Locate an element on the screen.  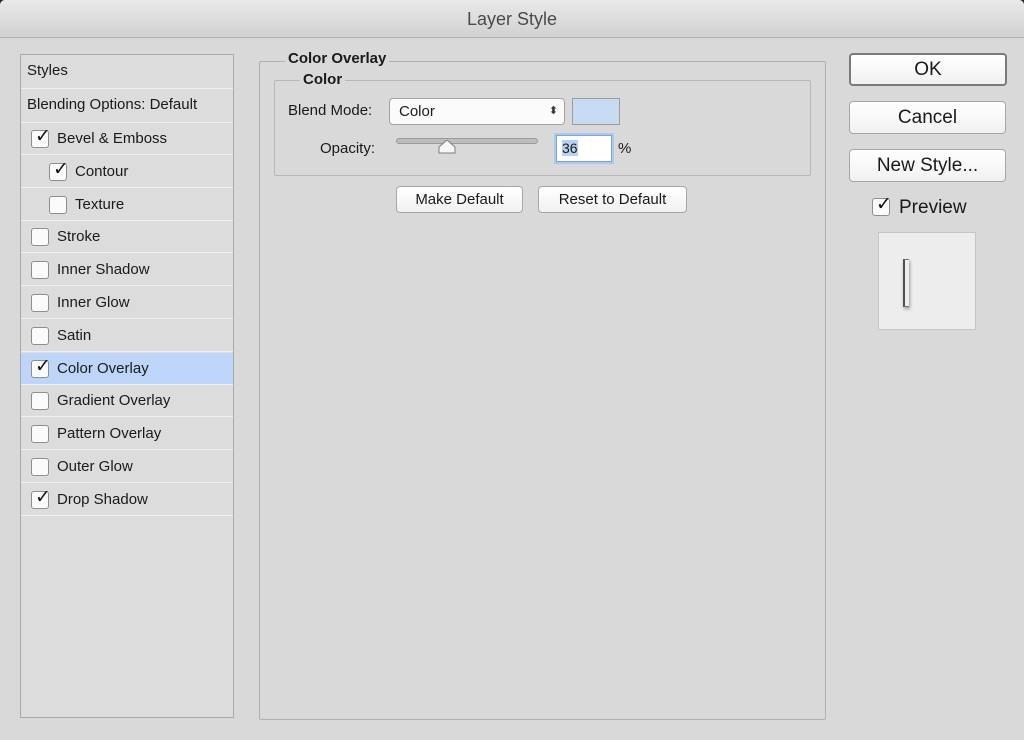
ok-button: OK is located at coordinates (928, 69).